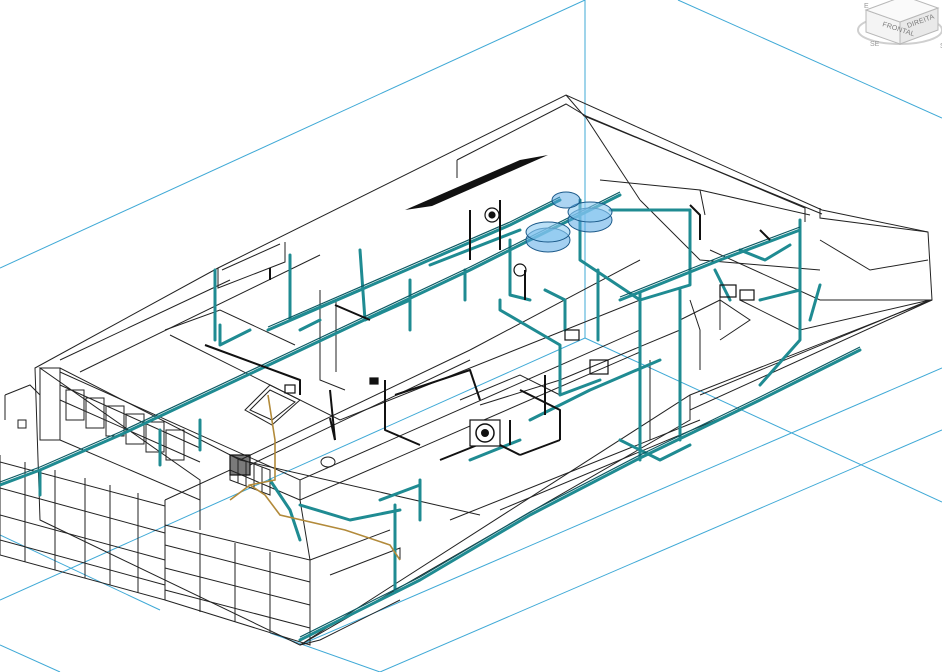 This screenshot has height=672, width=942. What do you see at coordinates (485, 433) in the screenshot?
I see `water-heater` at bounding box center [485, 433].